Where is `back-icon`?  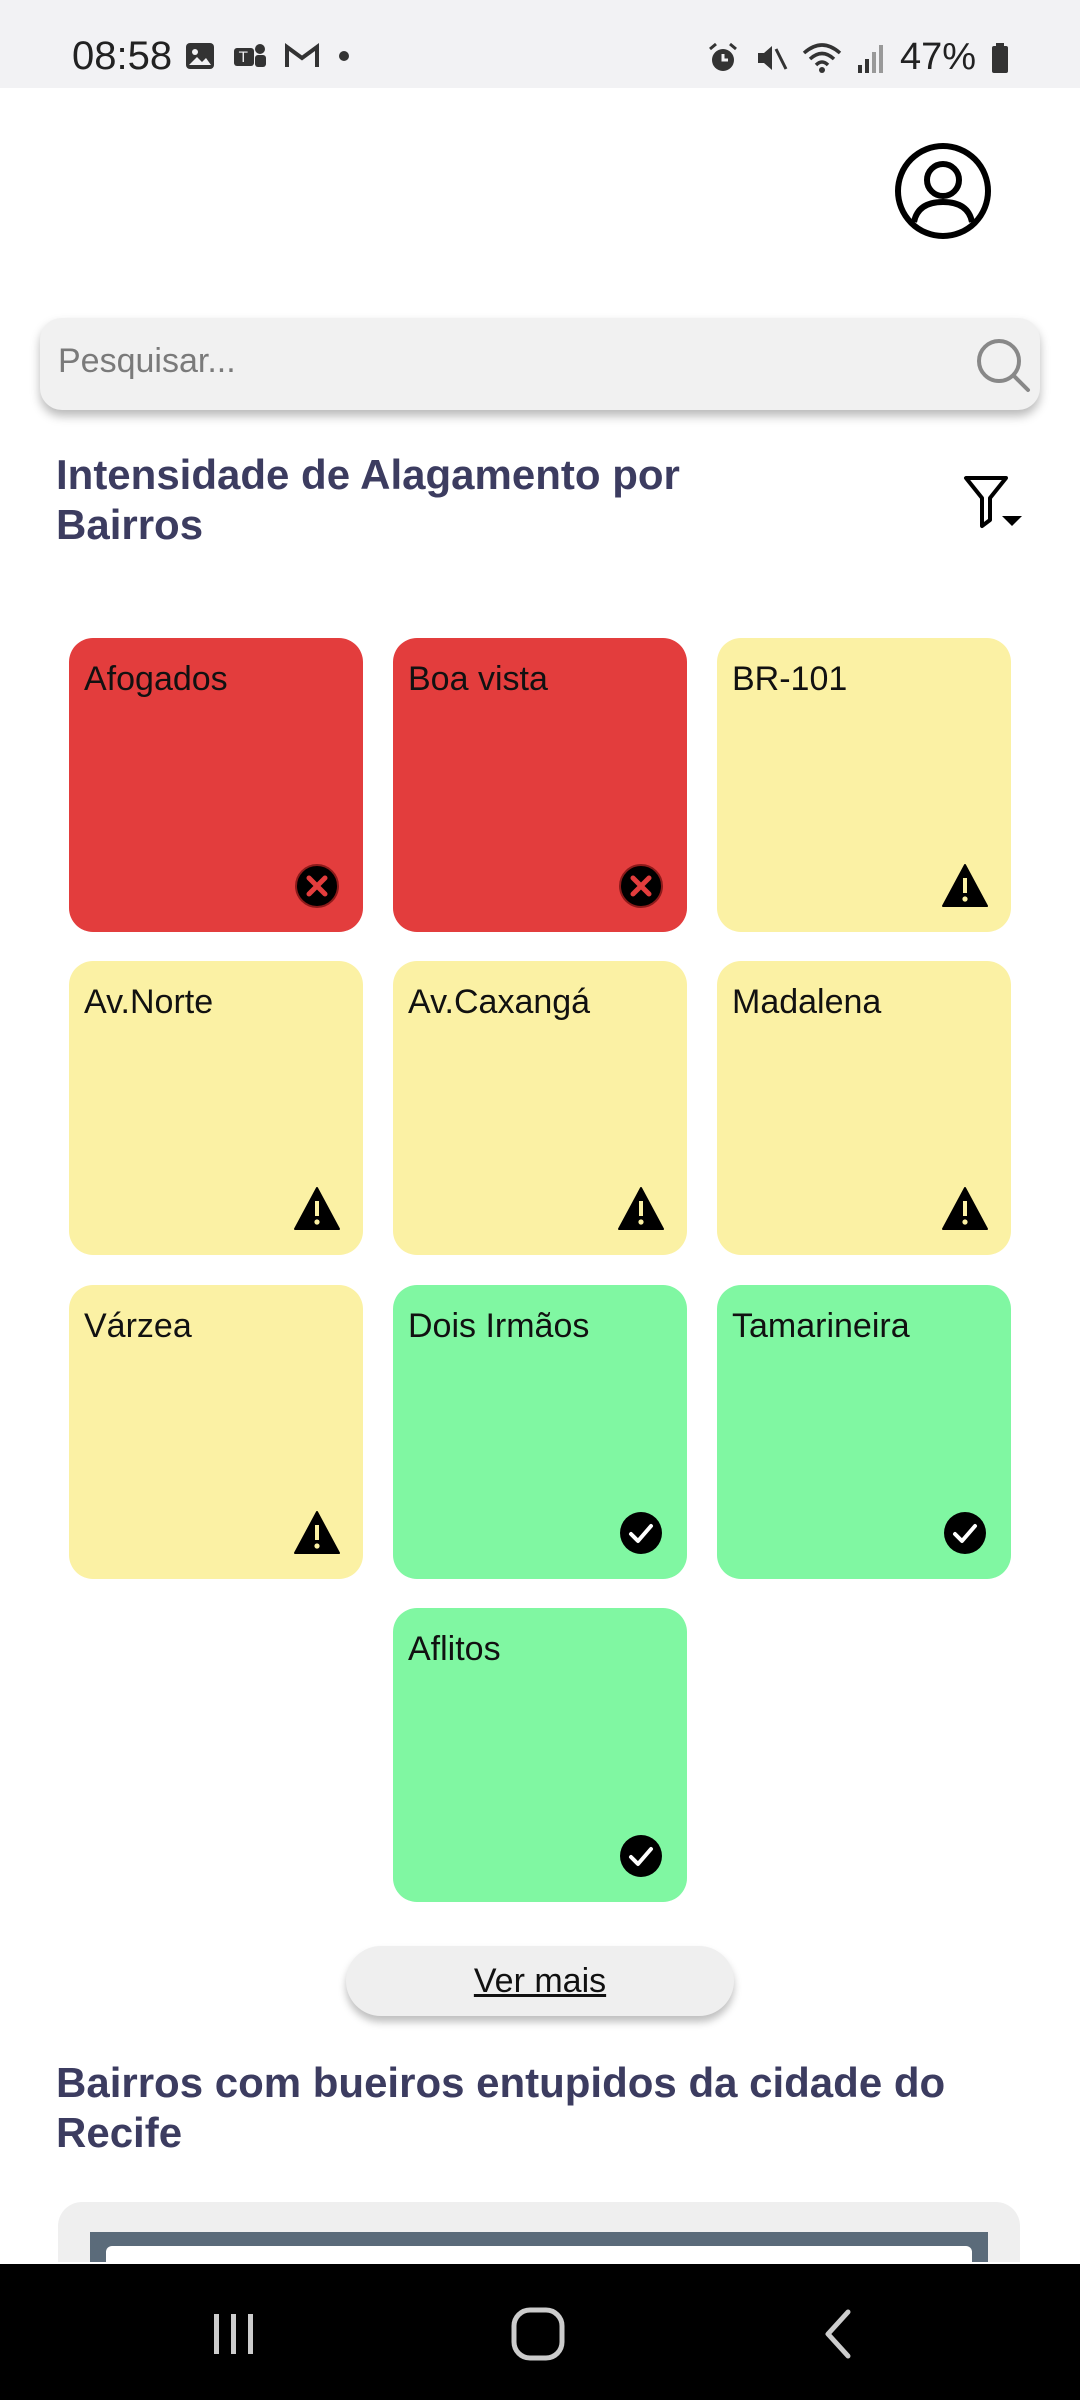
back-icon is located at coordinates (840, 2334).